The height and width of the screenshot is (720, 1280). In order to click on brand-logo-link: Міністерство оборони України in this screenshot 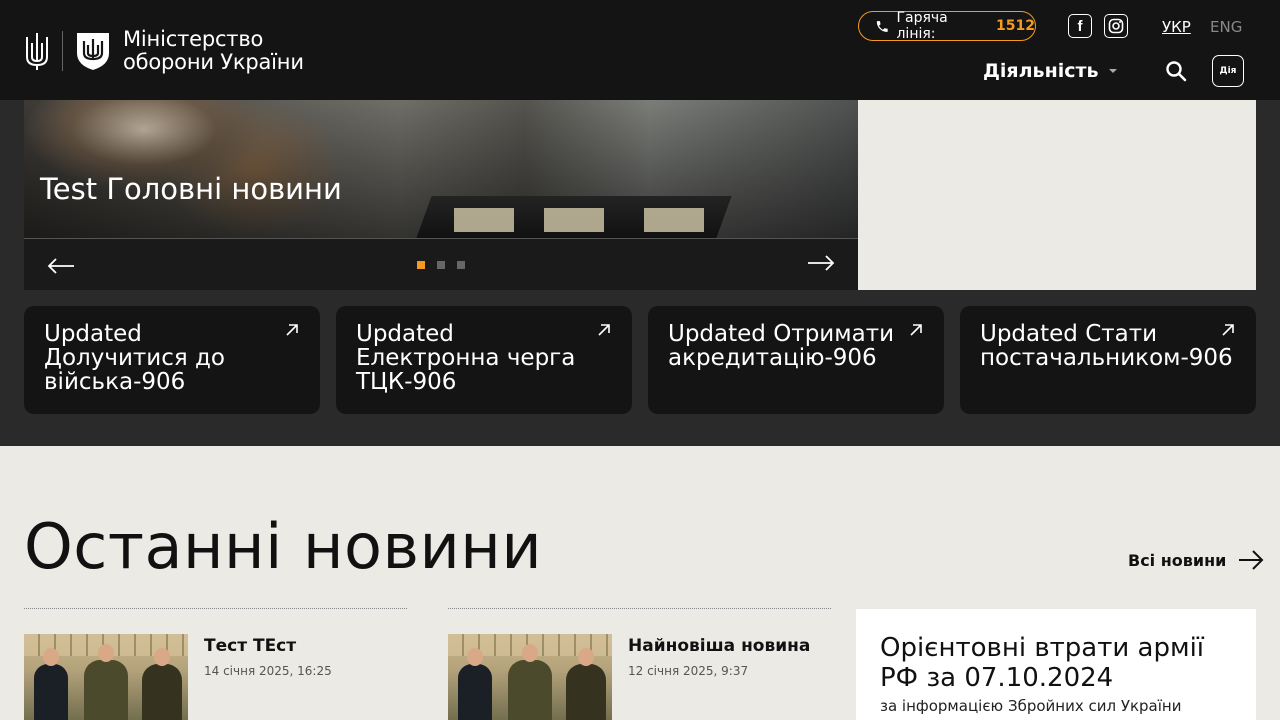, I will do `click(164, 51)`.